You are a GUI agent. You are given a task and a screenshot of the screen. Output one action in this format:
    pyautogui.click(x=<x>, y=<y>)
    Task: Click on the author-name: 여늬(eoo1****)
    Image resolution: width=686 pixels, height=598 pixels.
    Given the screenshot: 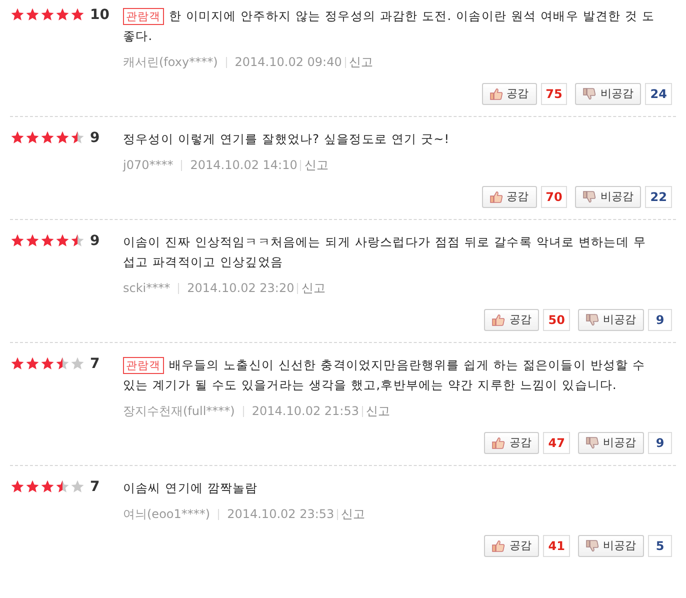 What is the action you would take?
    pyautogui.click(x=166, y=514)
    